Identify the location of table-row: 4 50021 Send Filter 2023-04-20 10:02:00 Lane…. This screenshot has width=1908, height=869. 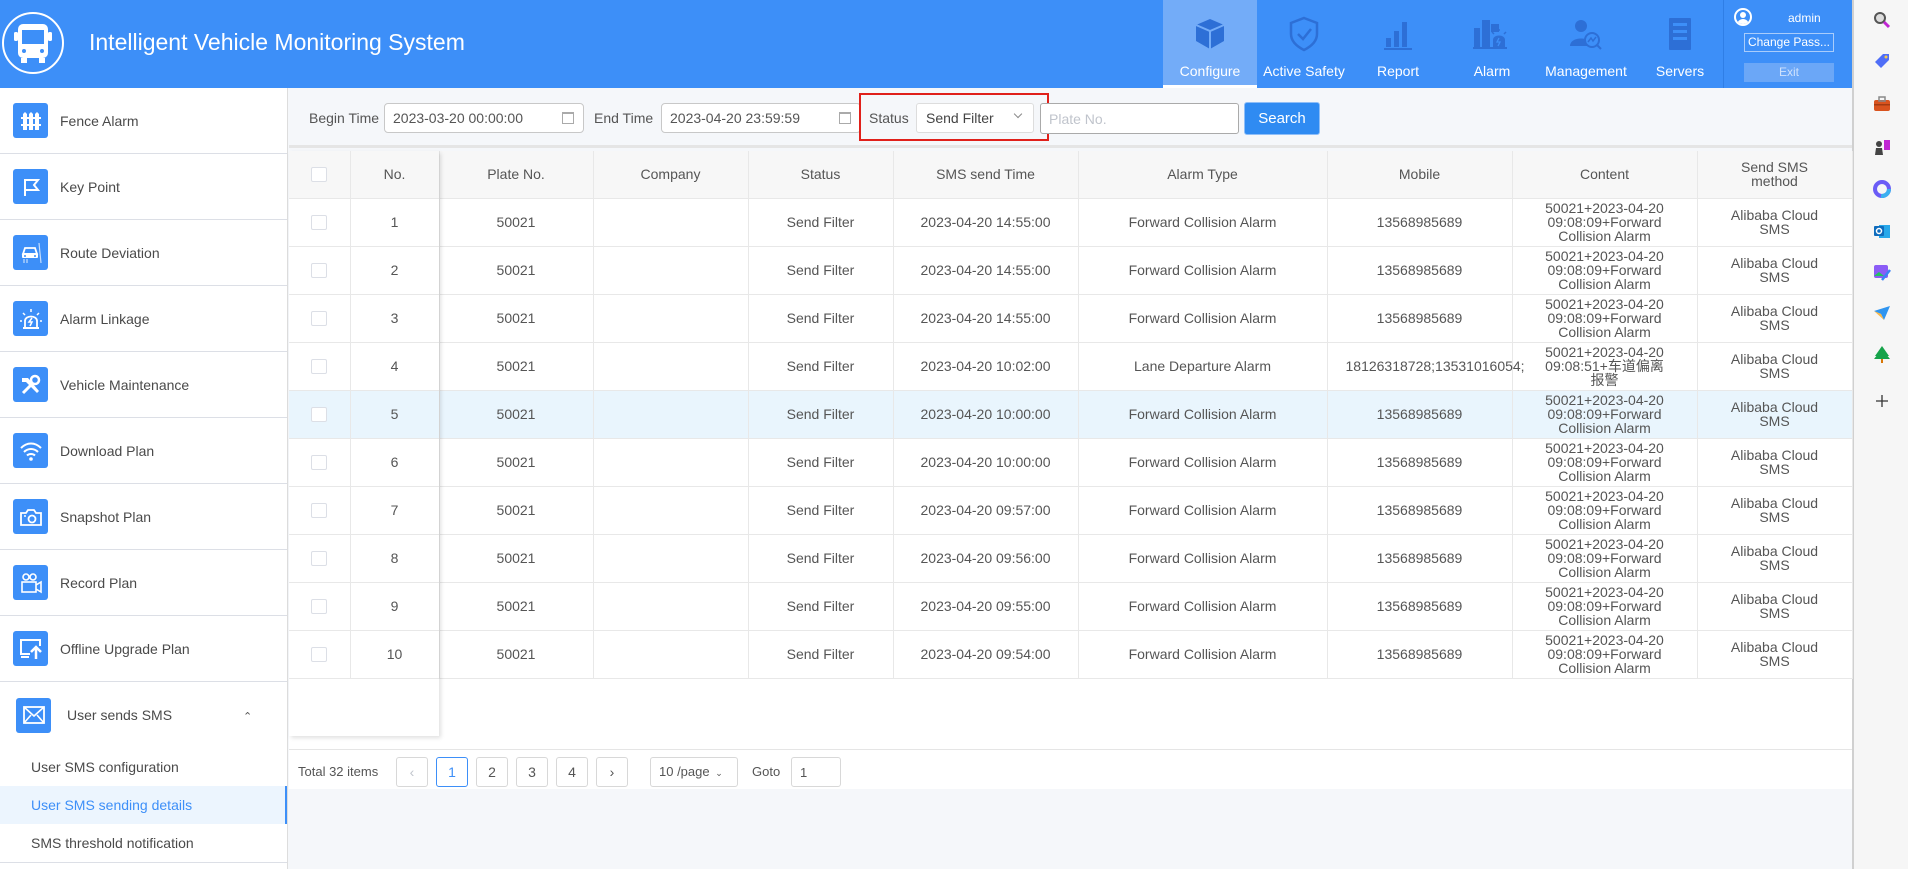
(1071, 366).